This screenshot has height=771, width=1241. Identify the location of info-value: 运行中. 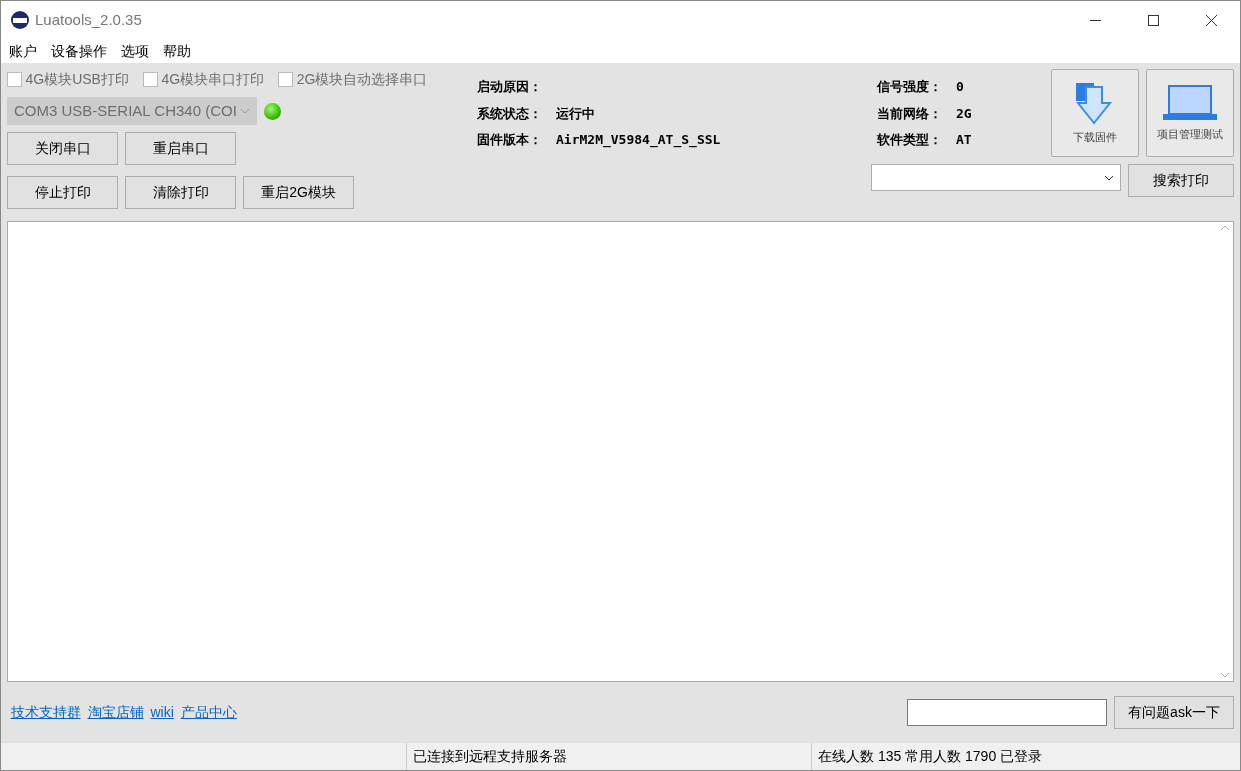
(575, 113).